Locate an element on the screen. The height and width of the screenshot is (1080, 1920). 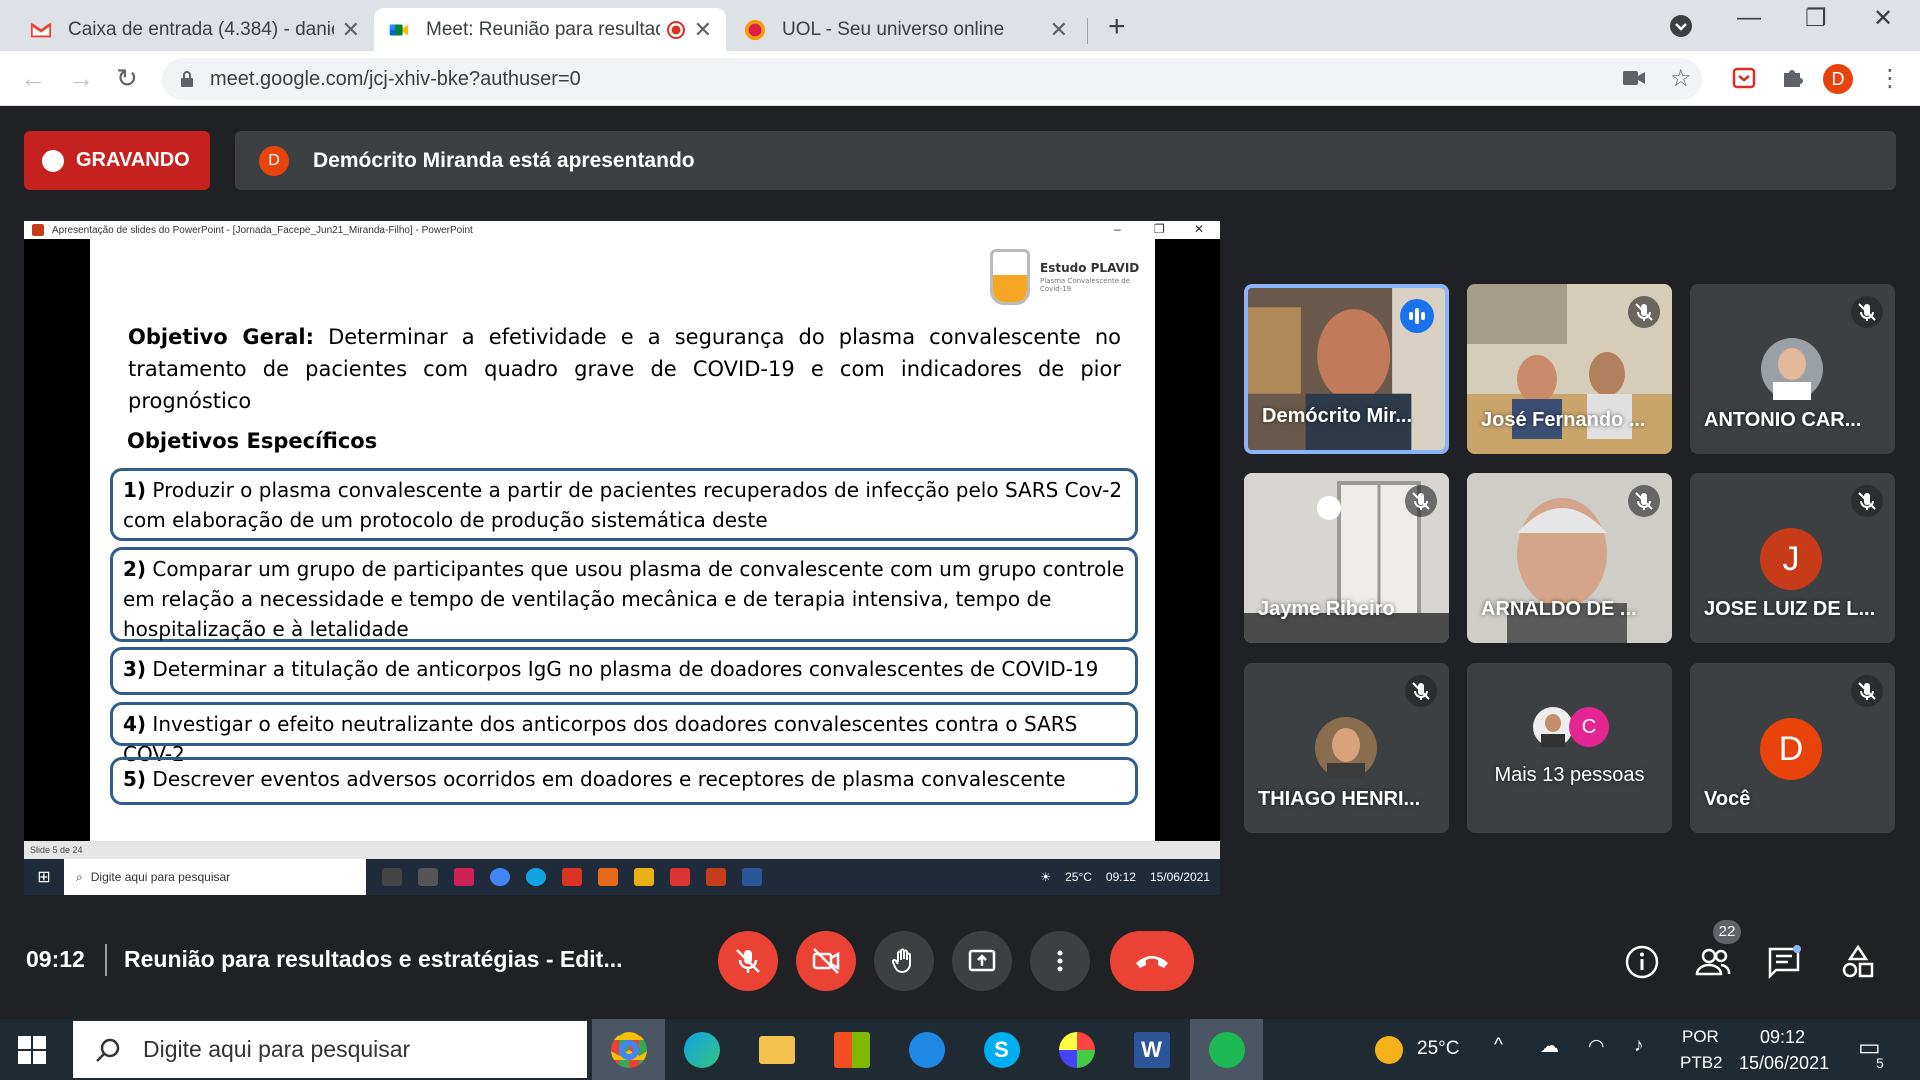
back-button: ← is located at coordinates (33, 78).